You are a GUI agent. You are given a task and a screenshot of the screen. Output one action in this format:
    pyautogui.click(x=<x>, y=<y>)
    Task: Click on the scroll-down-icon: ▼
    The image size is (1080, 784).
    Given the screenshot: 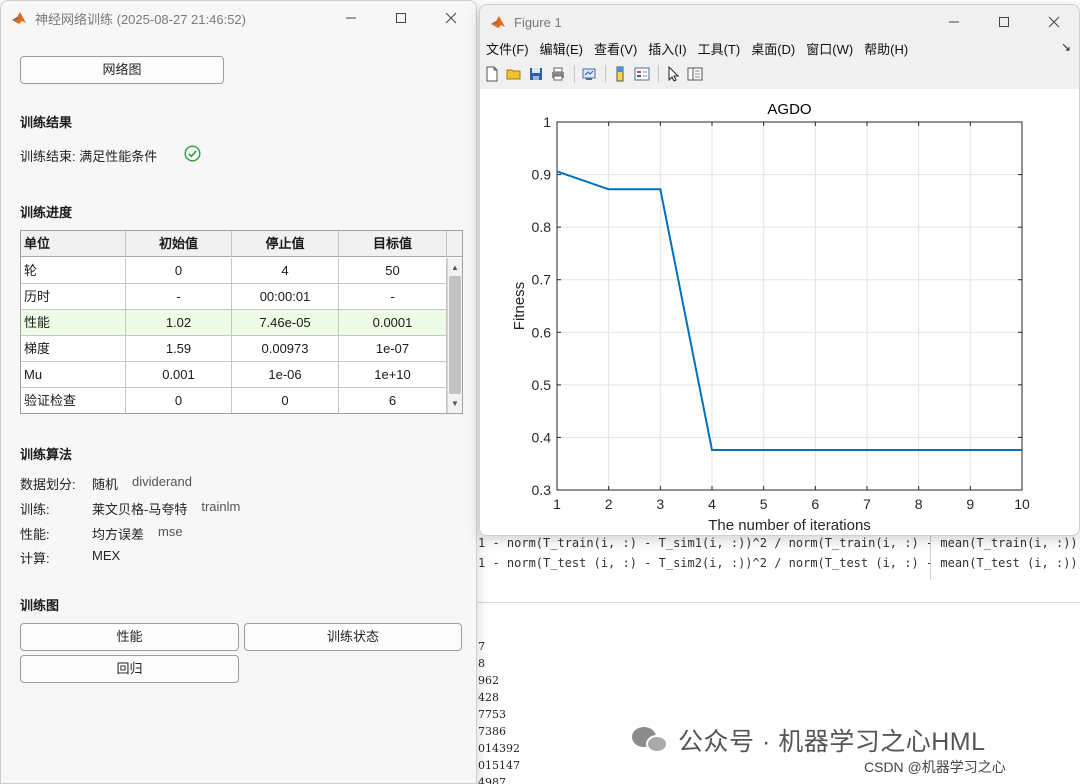 What is the action you would take?
    pyautogui.click(x=455, y=404)
    